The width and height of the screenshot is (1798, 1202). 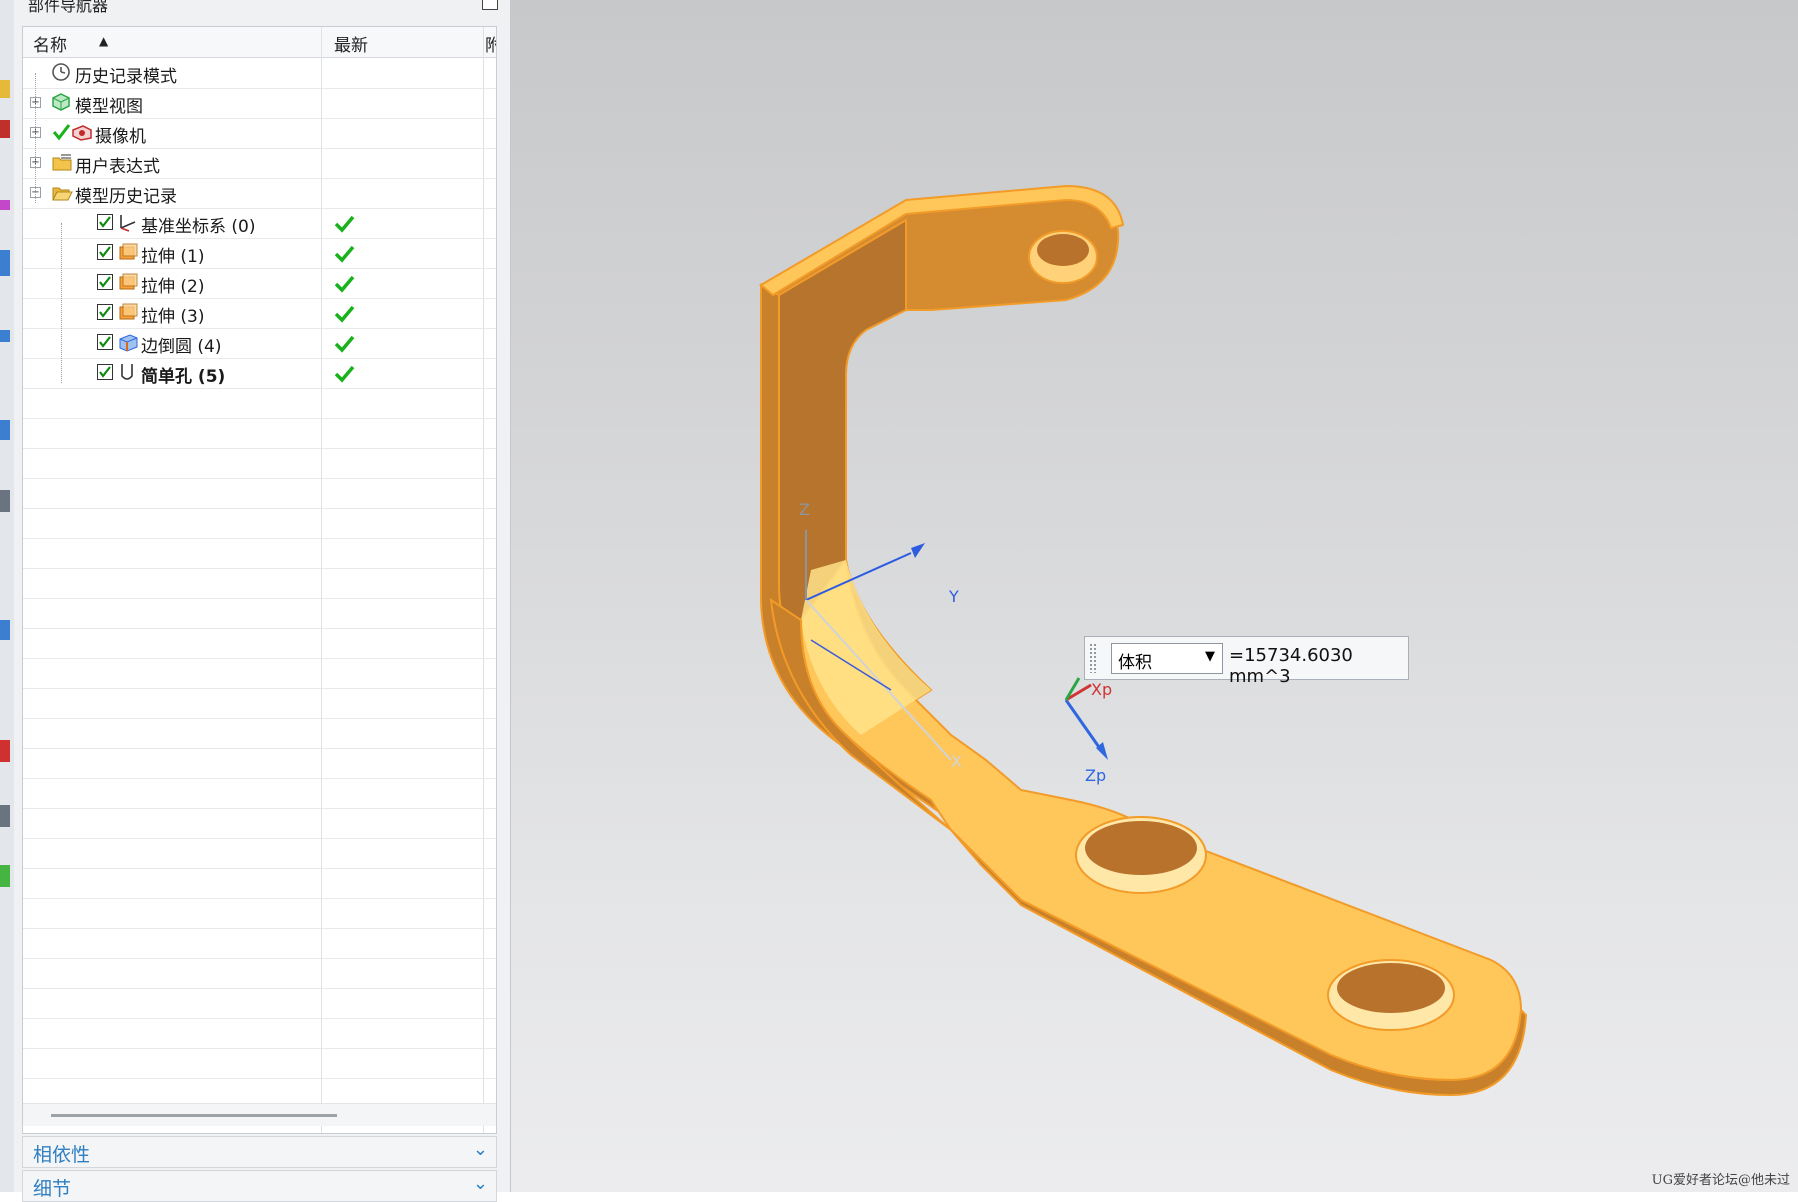 I want to click on tree-row-label: 拉伸 (1), so click(x=173, y=257).